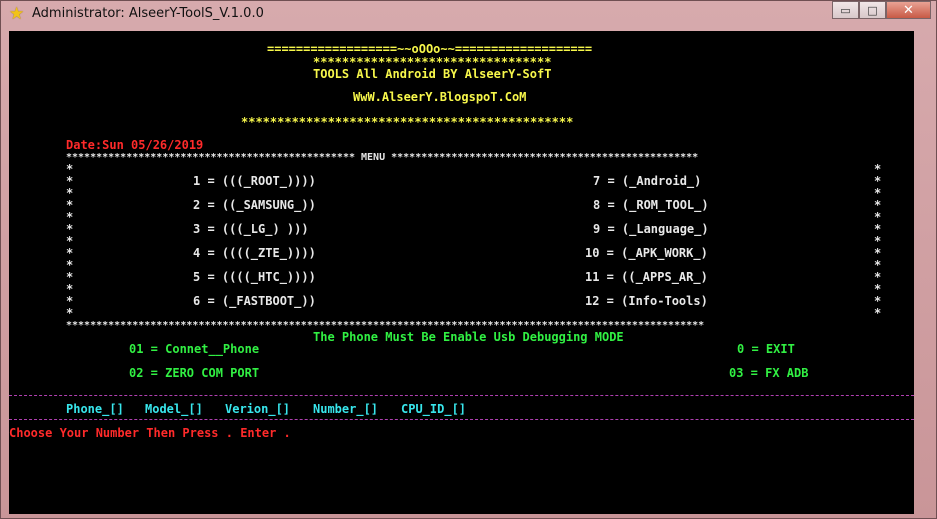 This screenshot has width=937, height=519. What do you see at coordinates (254, 205) in the screenshot?
I see `menu-item-samsung: 2 = ((_SAMSUNG_))` at bounding box center [254, 205].